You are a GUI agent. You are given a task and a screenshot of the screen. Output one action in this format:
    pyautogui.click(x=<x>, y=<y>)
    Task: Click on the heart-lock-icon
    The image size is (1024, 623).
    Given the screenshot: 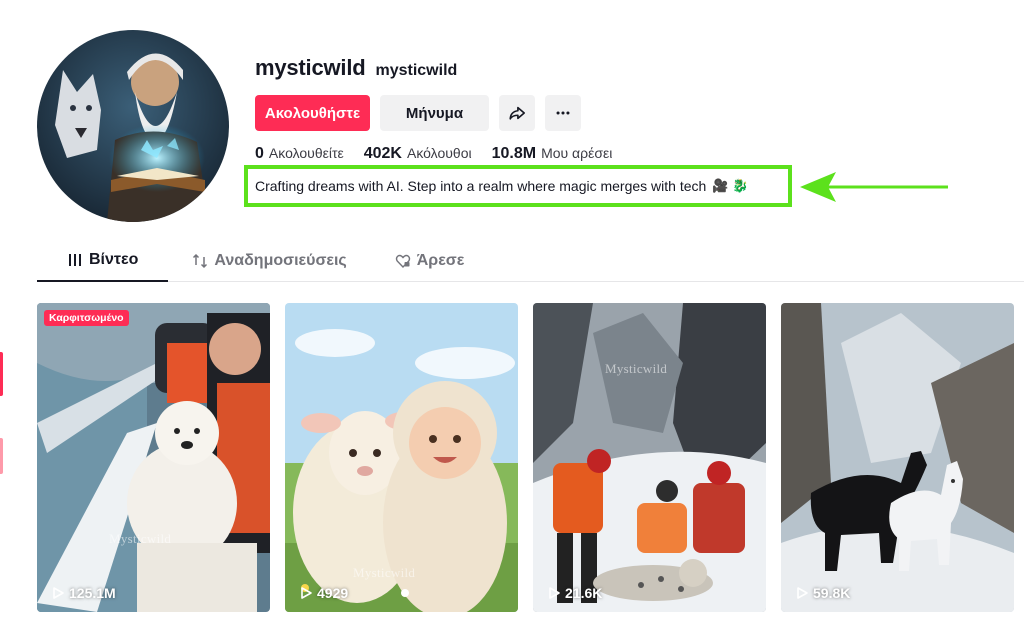 What is the action you would take?
    pyautogui.click(x=402, y=261)
    